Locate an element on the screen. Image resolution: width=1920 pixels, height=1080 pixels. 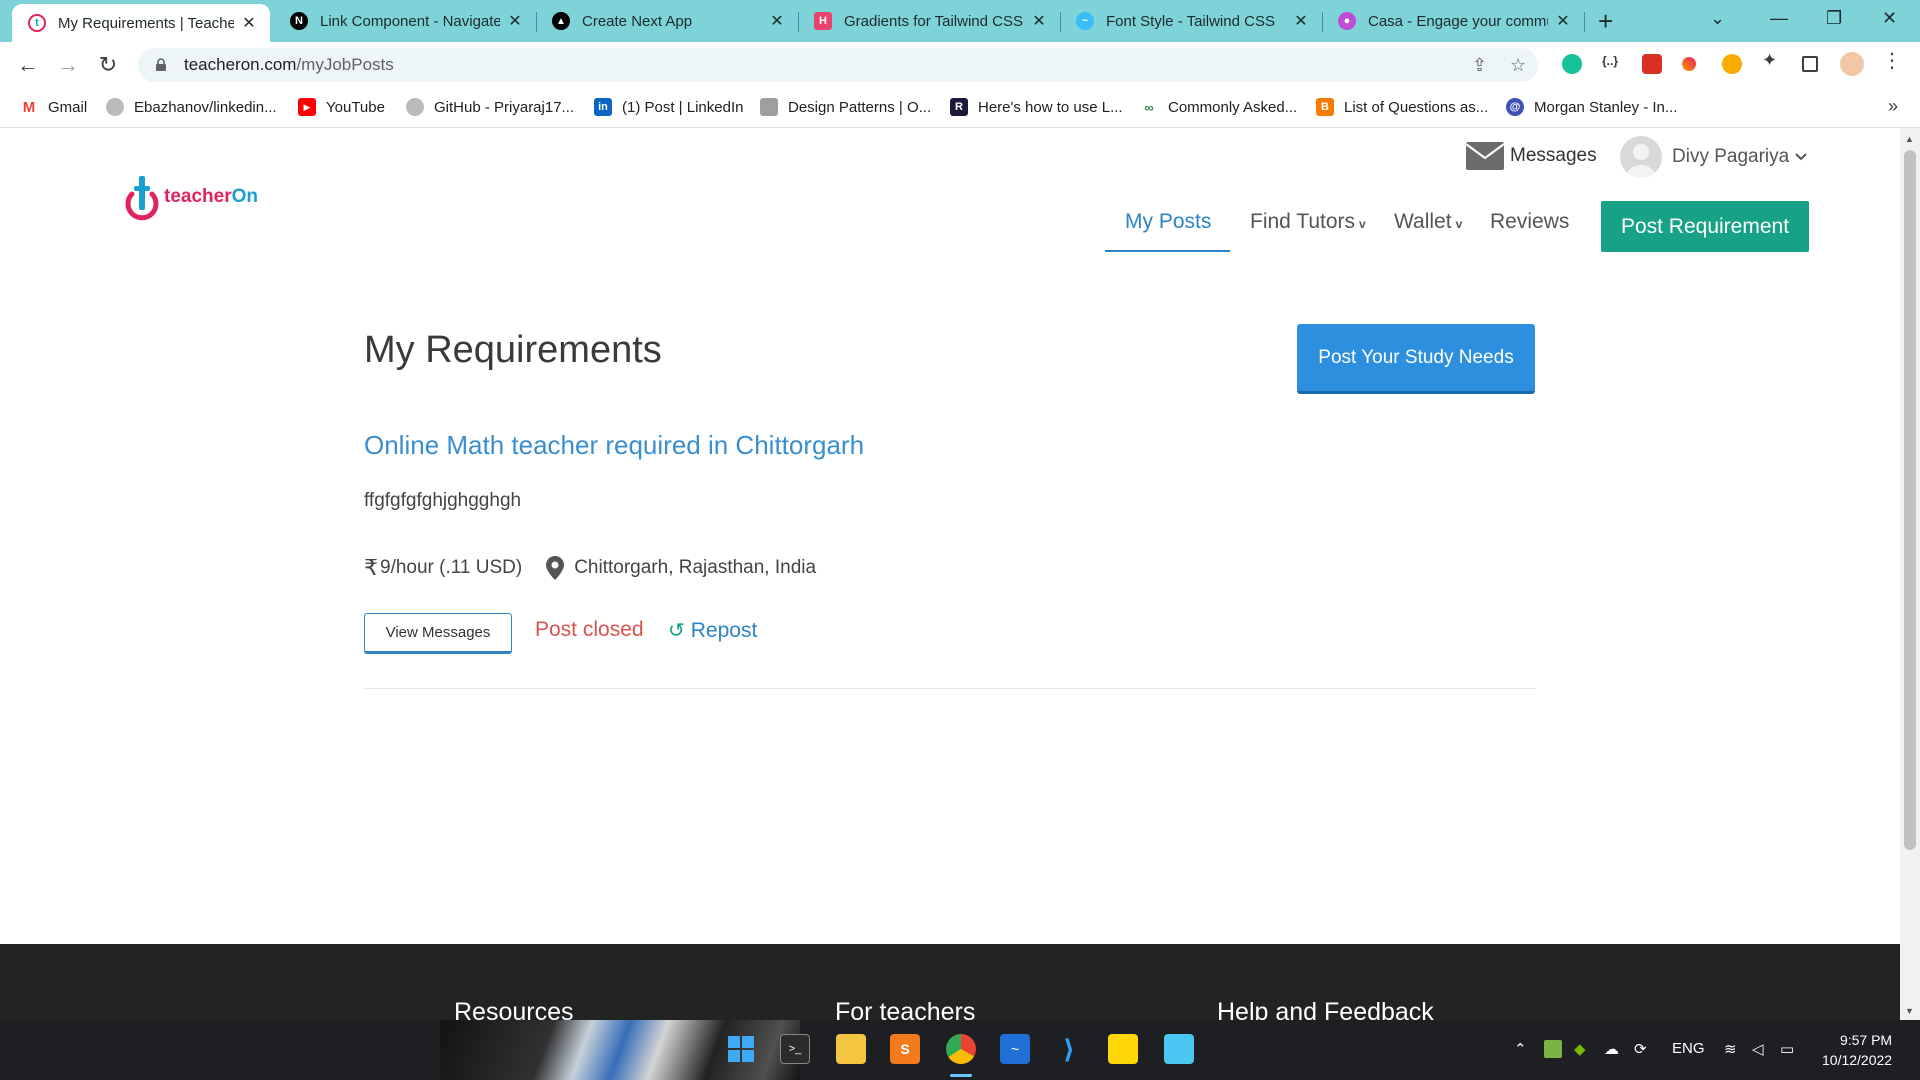
file-explorer-icon is located at coordinates (851, 1049).